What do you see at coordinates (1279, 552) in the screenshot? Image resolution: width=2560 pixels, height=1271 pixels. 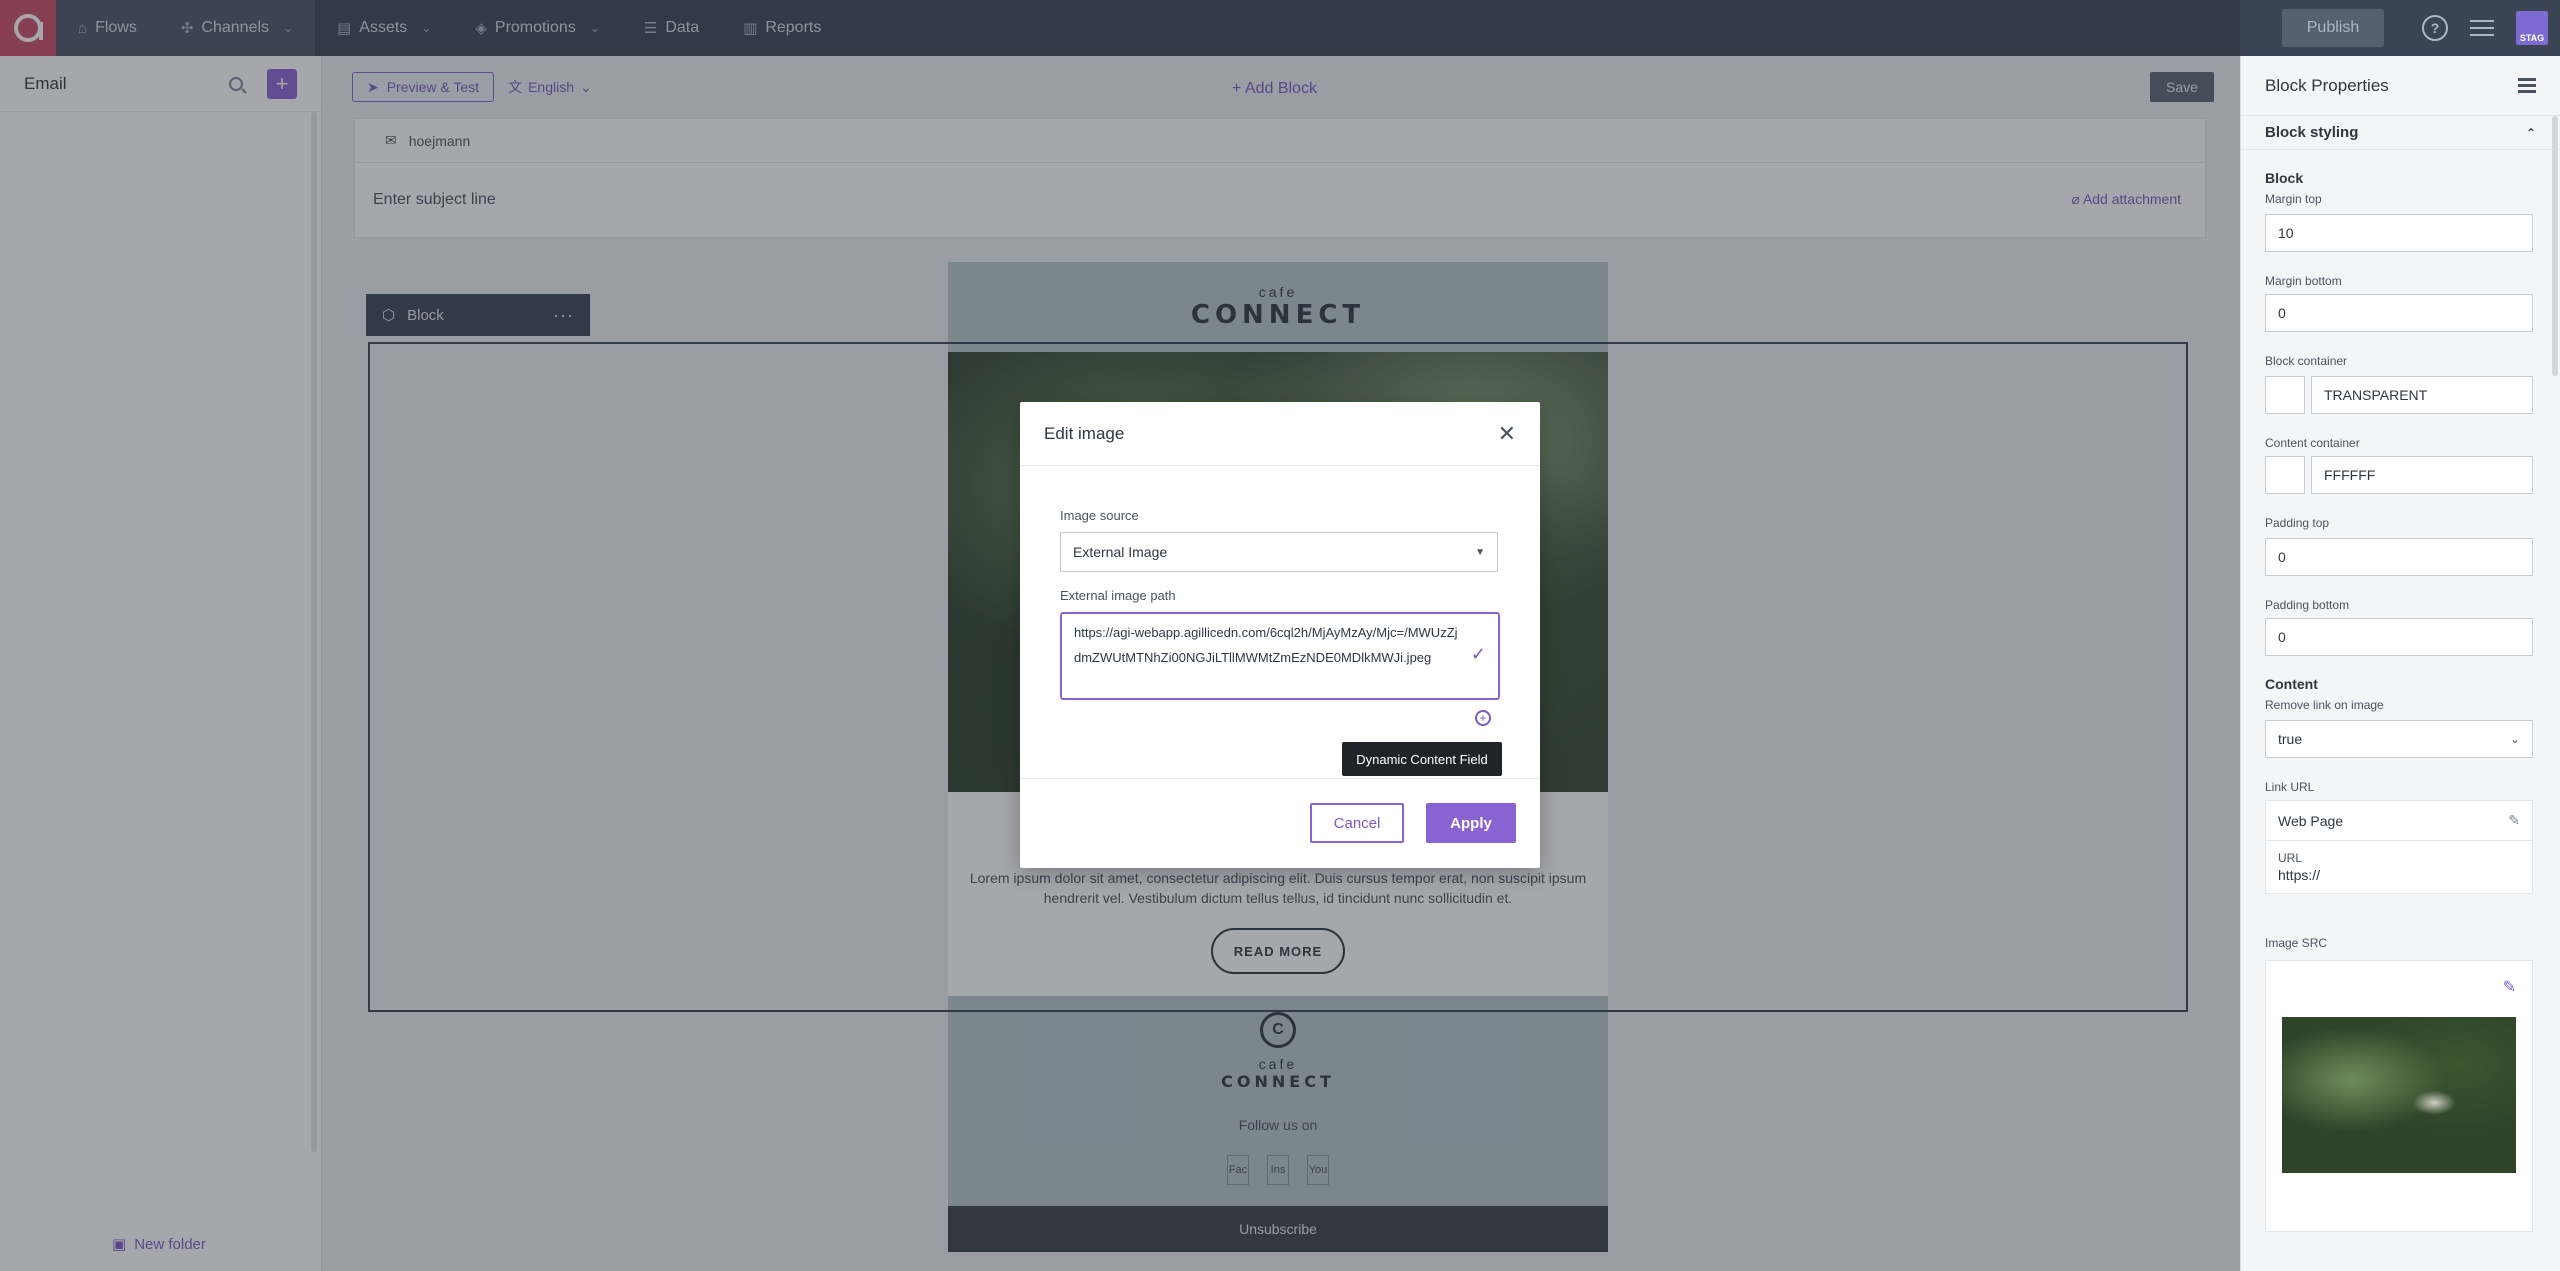 I see `image-source-select: External Image ▼` at bounding box center [1279, 552].